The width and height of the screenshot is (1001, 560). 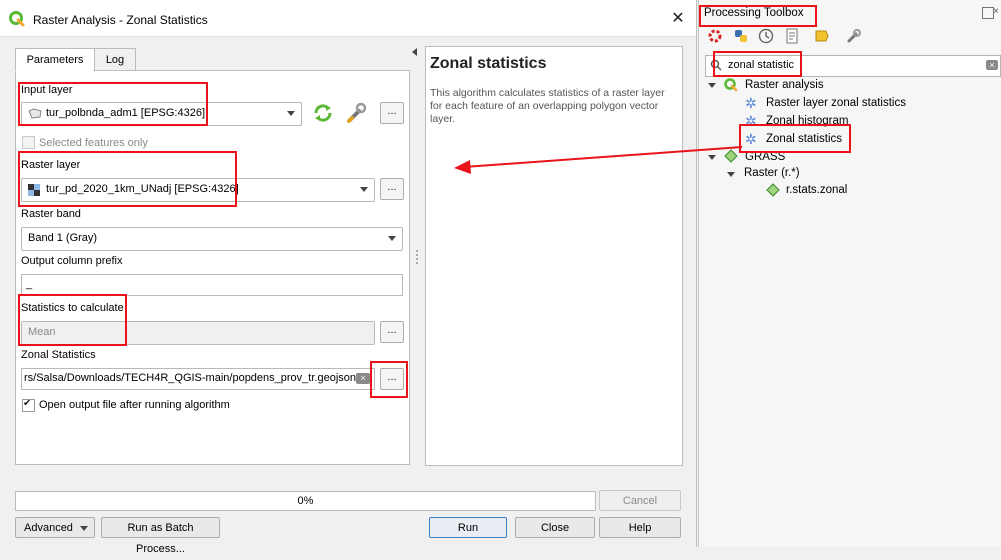 I want to click on progress-text: 0%, so click(x=305, y=501).